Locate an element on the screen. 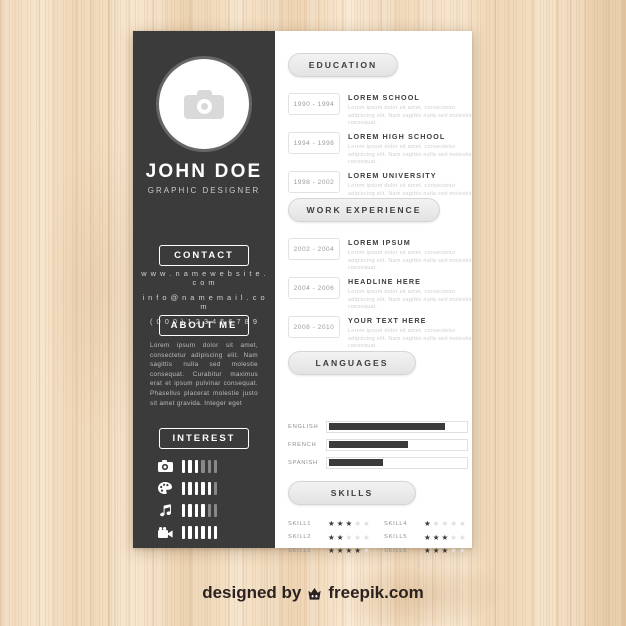 Image resolution: width=626 pixels, height=626 pixels. language-row: SPANISH is located at coordinates (378, 462).